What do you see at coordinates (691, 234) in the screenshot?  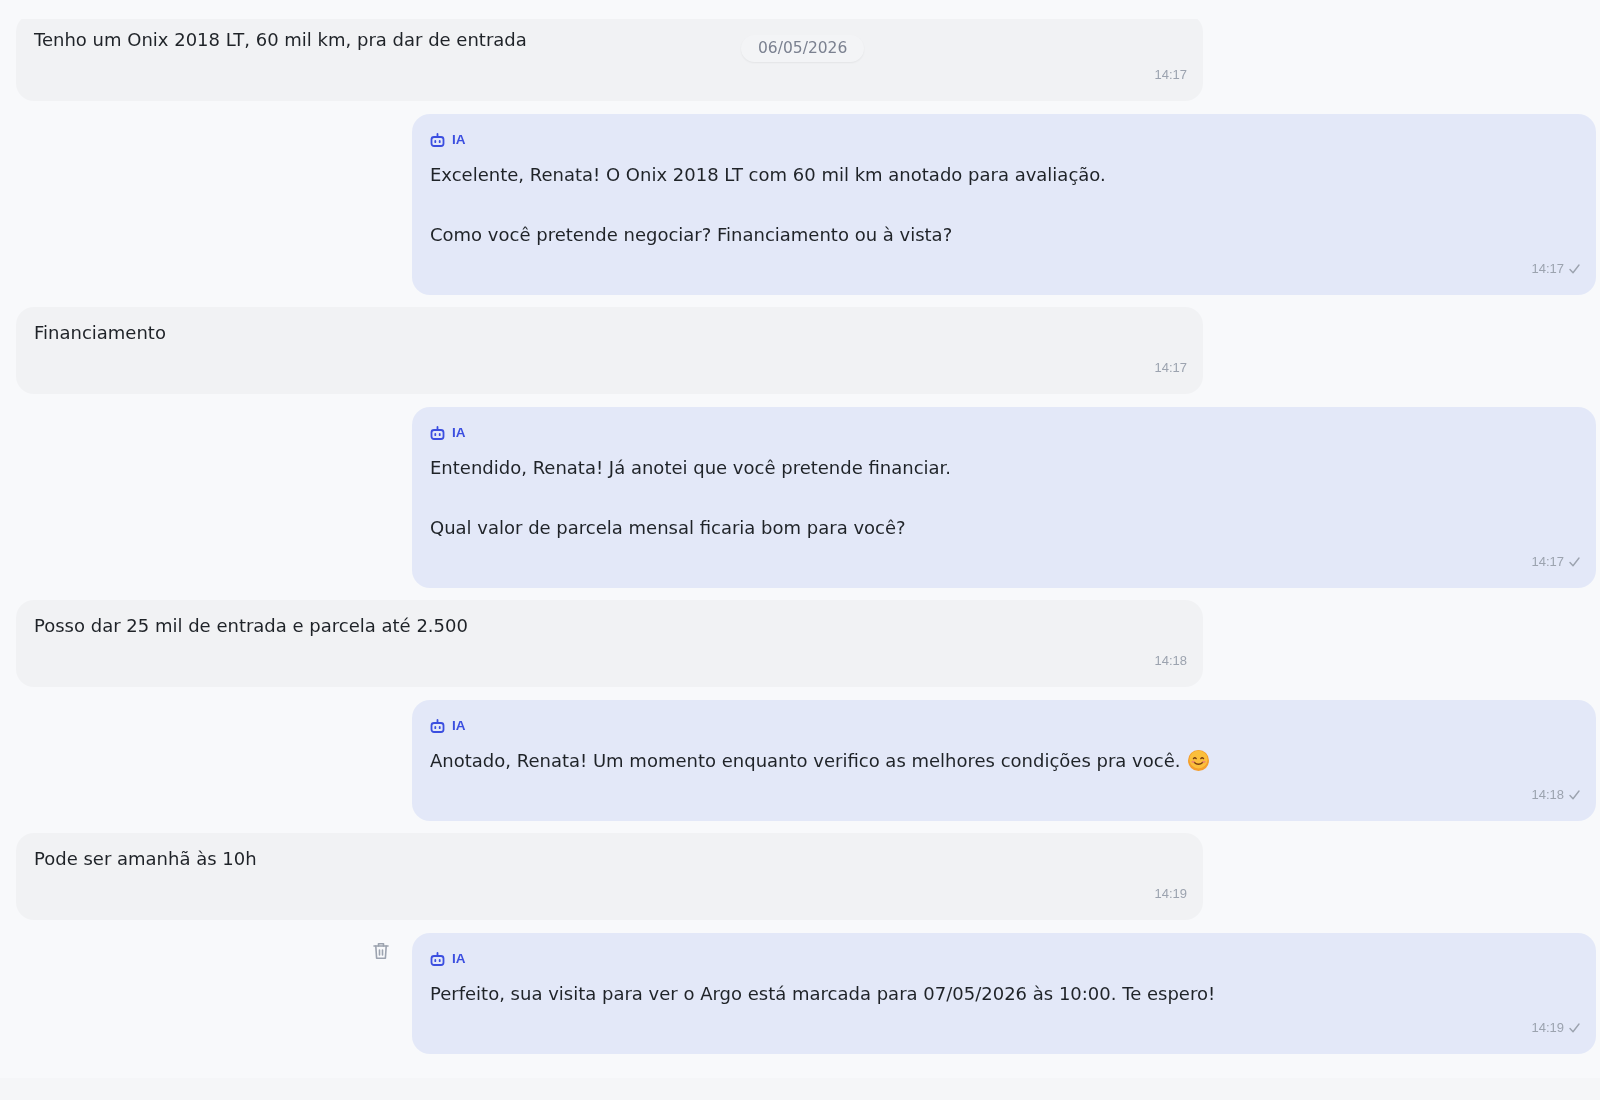 I see `message-text: Como você pretende negociar? Financiamento ou à vista?` at bounding box center [691, 234].